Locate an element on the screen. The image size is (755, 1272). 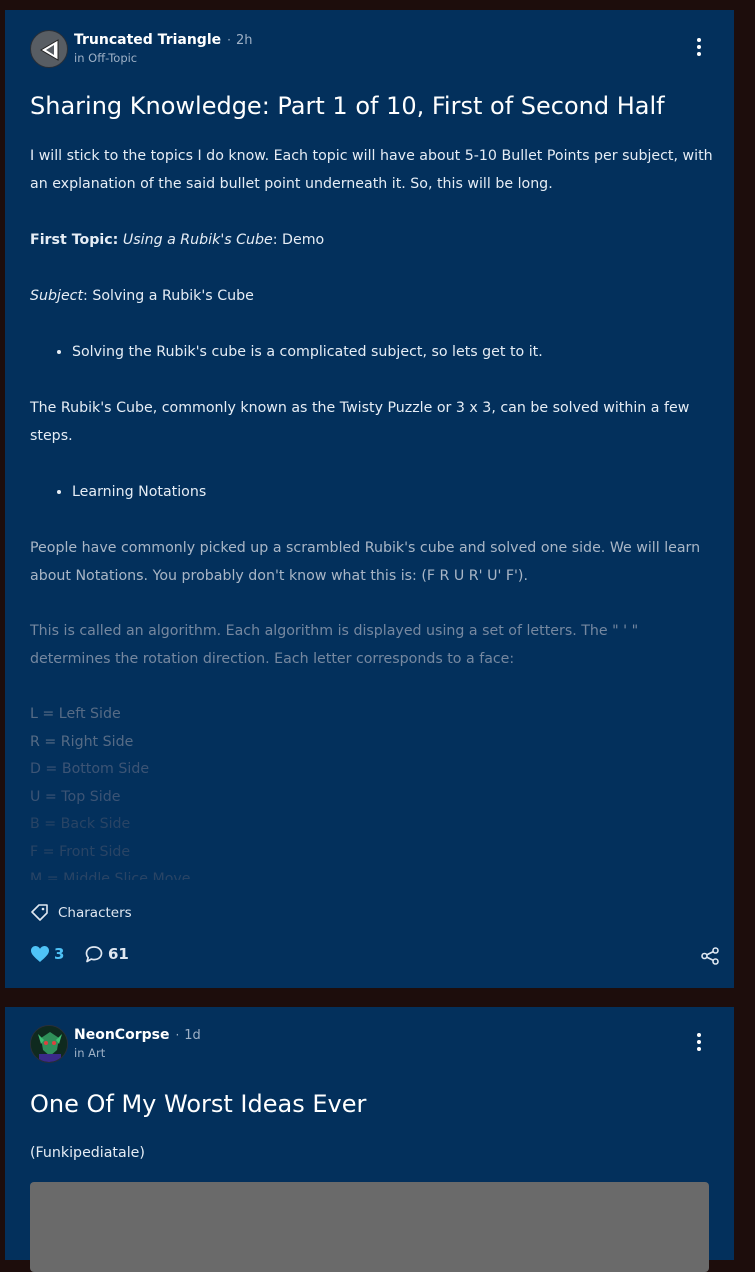
author-line: Truncated Triangle · 2h is located at coordinates (163, 40).